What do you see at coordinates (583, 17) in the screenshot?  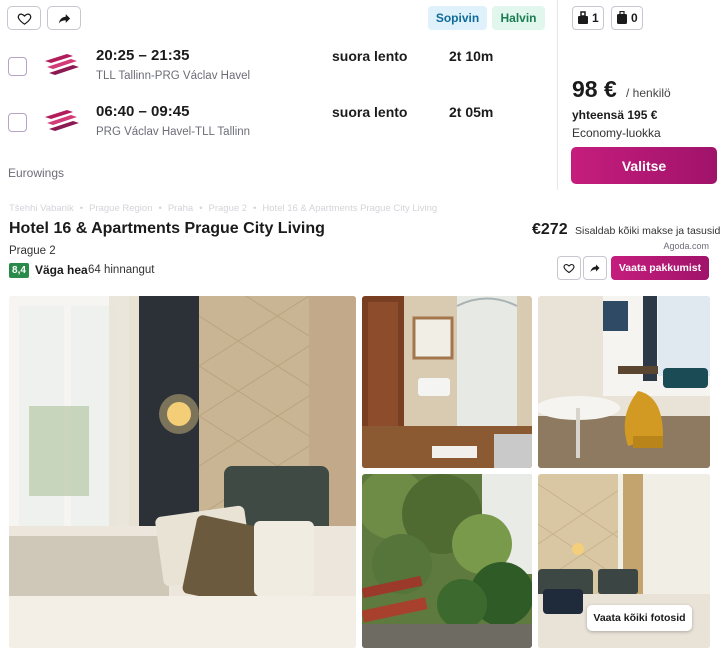 I see `personal-bag-icon` at bounding box center [583, 17].